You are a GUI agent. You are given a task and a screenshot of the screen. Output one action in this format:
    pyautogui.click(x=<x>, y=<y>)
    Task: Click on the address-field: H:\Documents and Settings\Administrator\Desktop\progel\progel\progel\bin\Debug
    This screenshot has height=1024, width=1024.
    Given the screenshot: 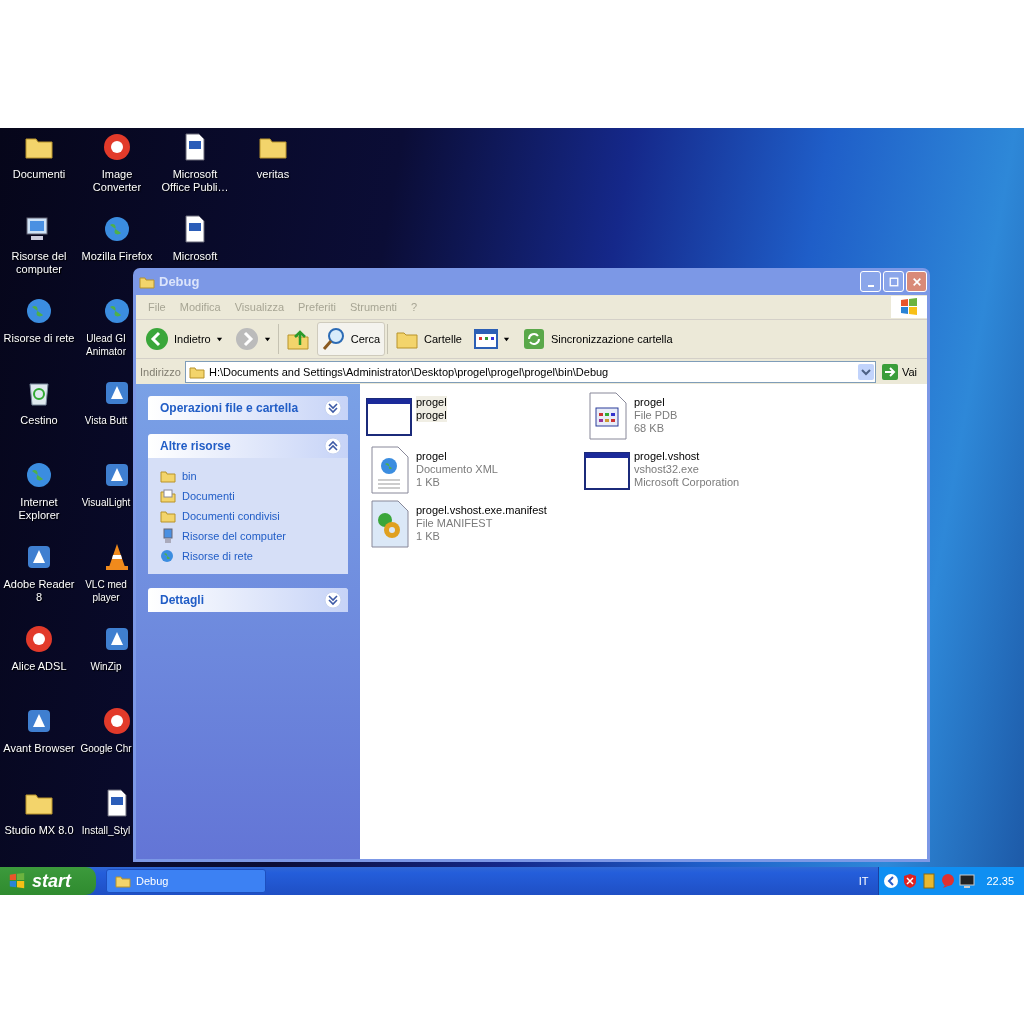 What is the action you would take?
    pyautogui.click(x=530, y=371)
    